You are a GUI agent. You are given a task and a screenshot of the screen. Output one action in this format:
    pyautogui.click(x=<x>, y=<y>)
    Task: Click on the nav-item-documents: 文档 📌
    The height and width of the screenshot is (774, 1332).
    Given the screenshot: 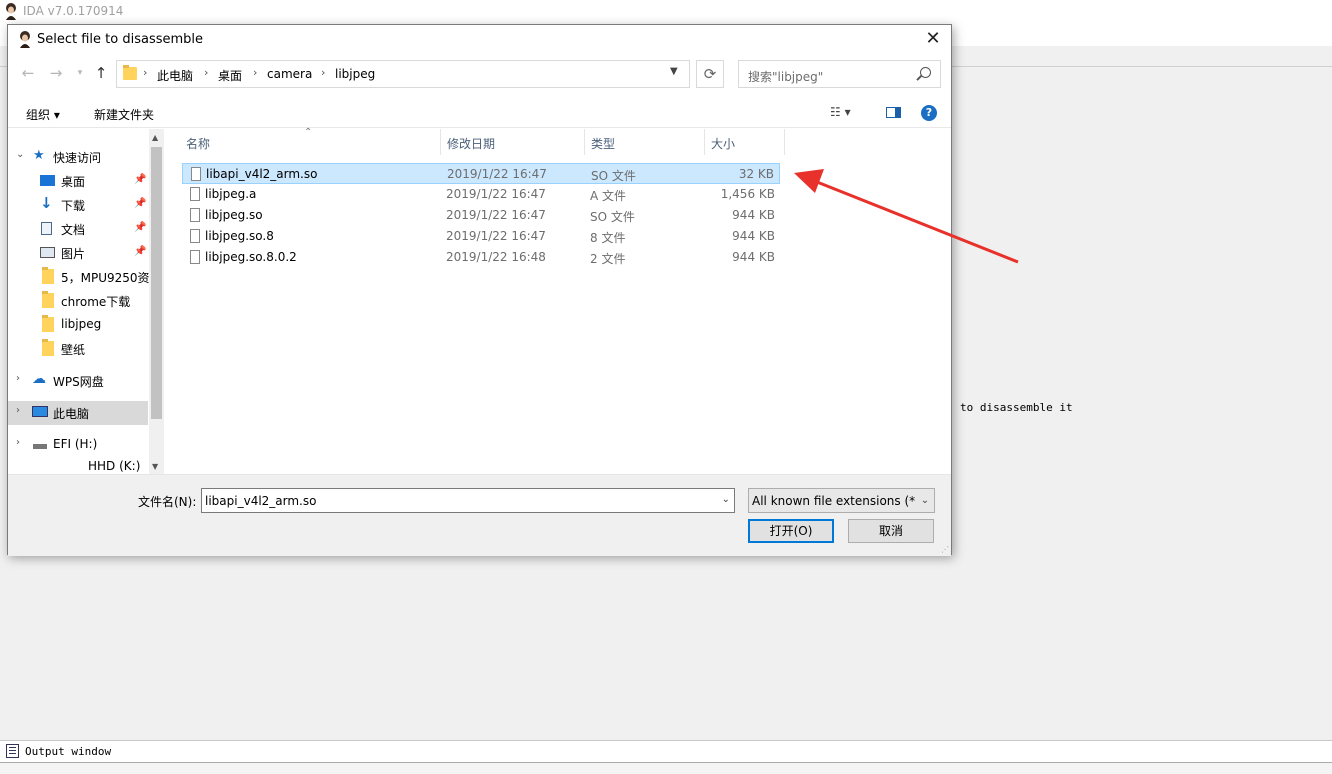 What is the action you would take?
    pyautogui.click(x=78, y=229)
    